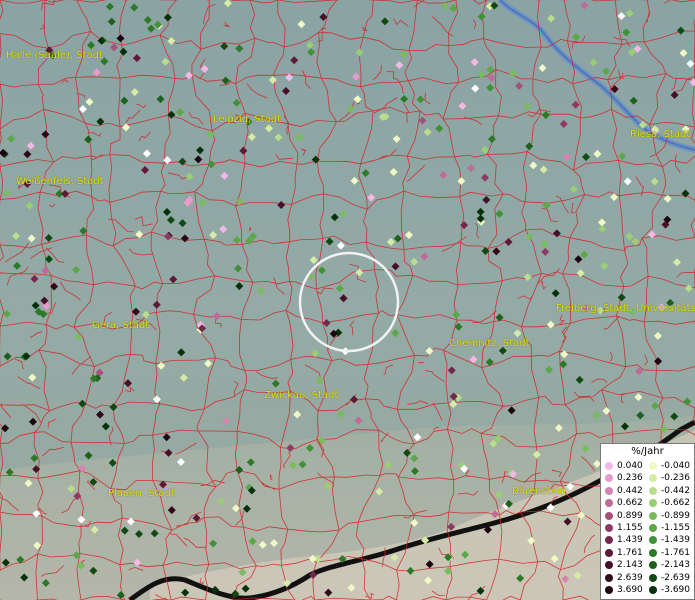 This screenshot has width=695, height=600. I want to click on legend-value: 1.155, so click(630, 528).